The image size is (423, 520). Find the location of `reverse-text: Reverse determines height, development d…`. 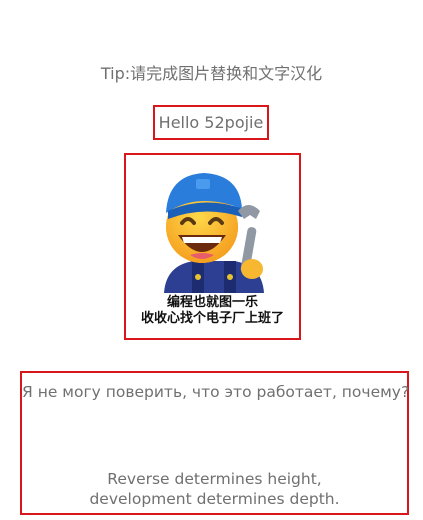

reverse-text: Reverse determines height, development d… is located at coordinates (214, 489).